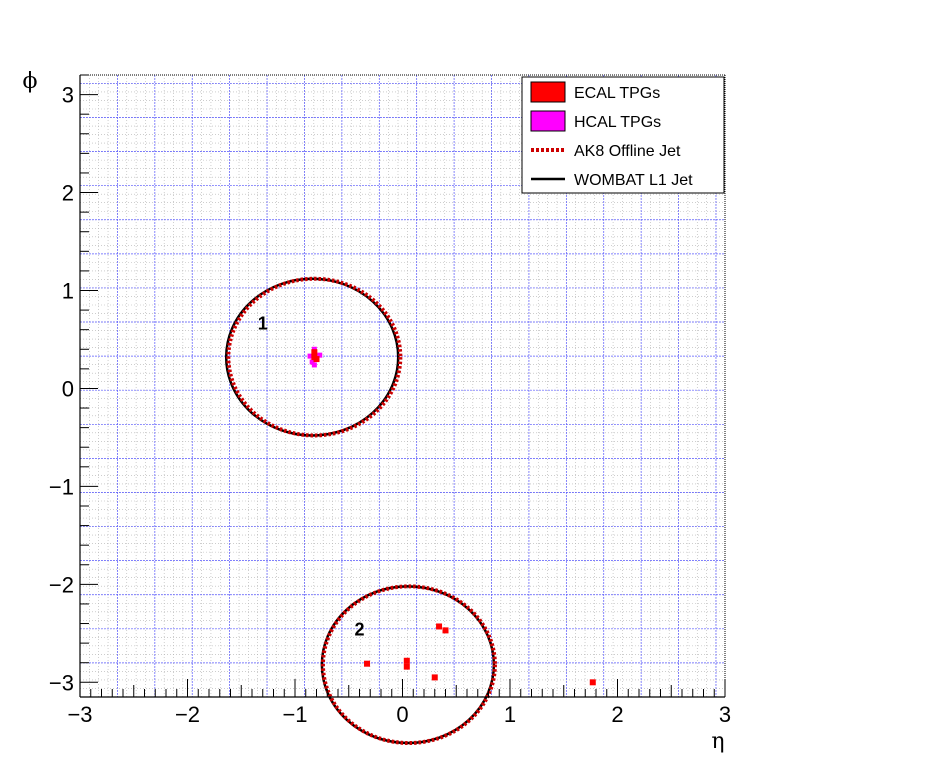 This screenshot has width=948, height=775. What do you see at coordinates (627, 151) in the screenshot?
I see `legend-ak8-label: AK8 Offline Jet` at bounding box center [627, 151].